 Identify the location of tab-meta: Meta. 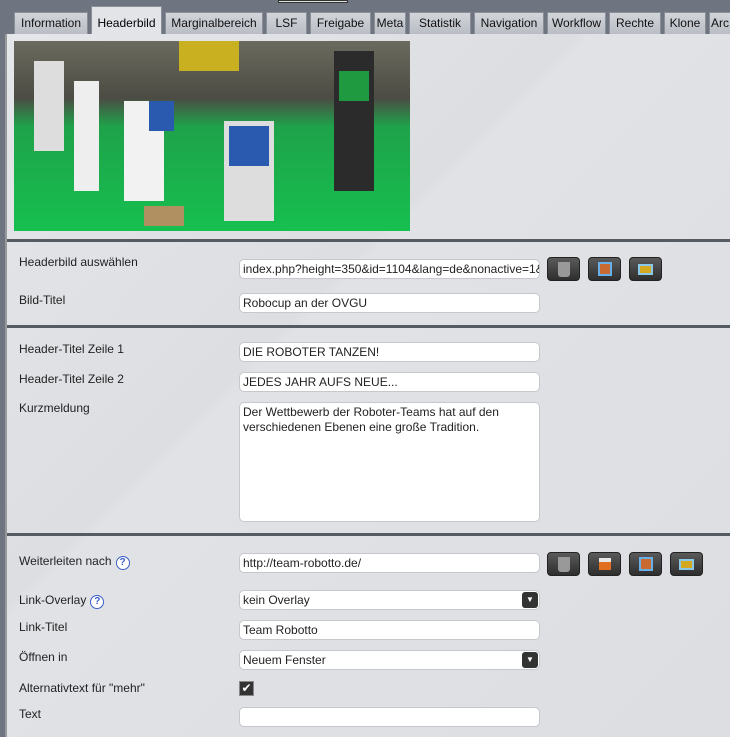
(390, 23).